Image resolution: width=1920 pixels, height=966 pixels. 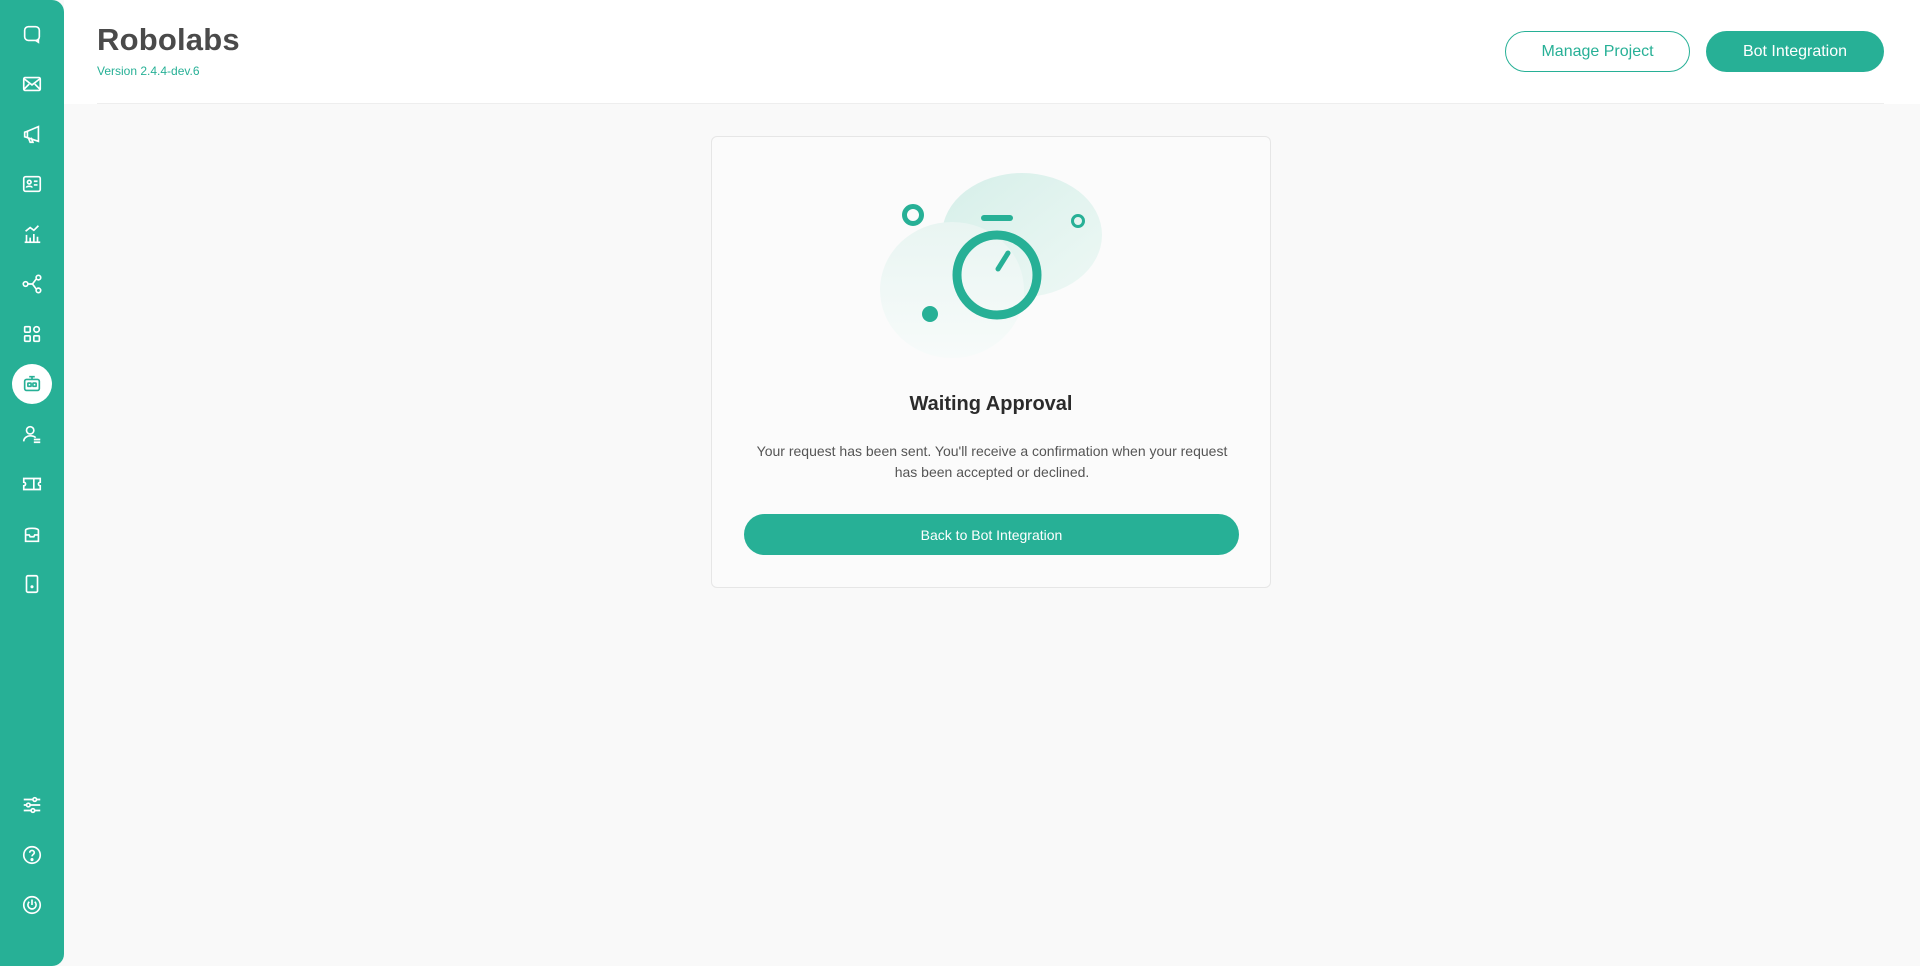 What do you see at coordinates (168, 39) in the screenshot?
I see `page-title: Robolabs` at bounding box center [168, 39].